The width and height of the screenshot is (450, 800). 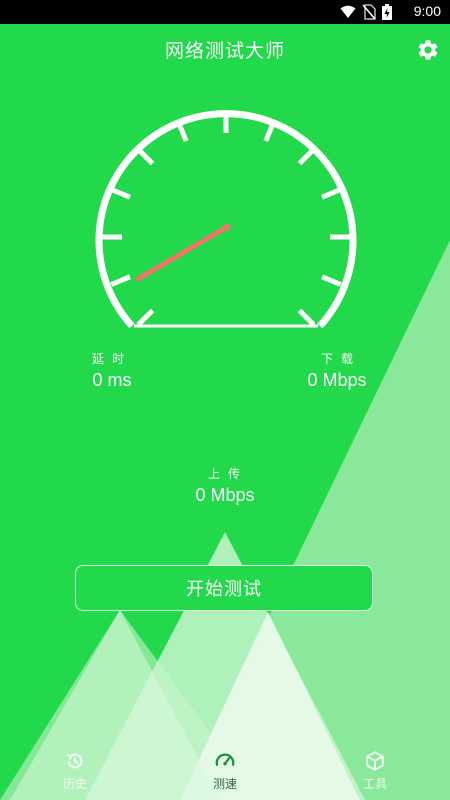 What do you see at coordinates (111, 359) in the screenshot?
I see `latency-label: 延时` at bounding box center [111, 359].